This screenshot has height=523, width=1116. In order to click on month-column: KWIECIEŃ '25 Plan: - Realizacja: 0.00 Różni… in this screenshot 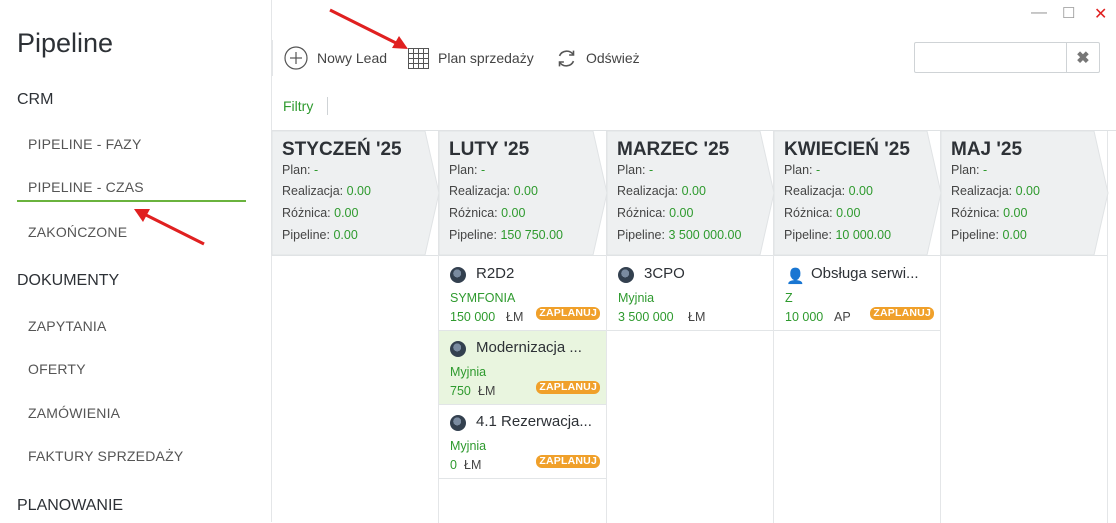, I will do `click(857, 326)`.